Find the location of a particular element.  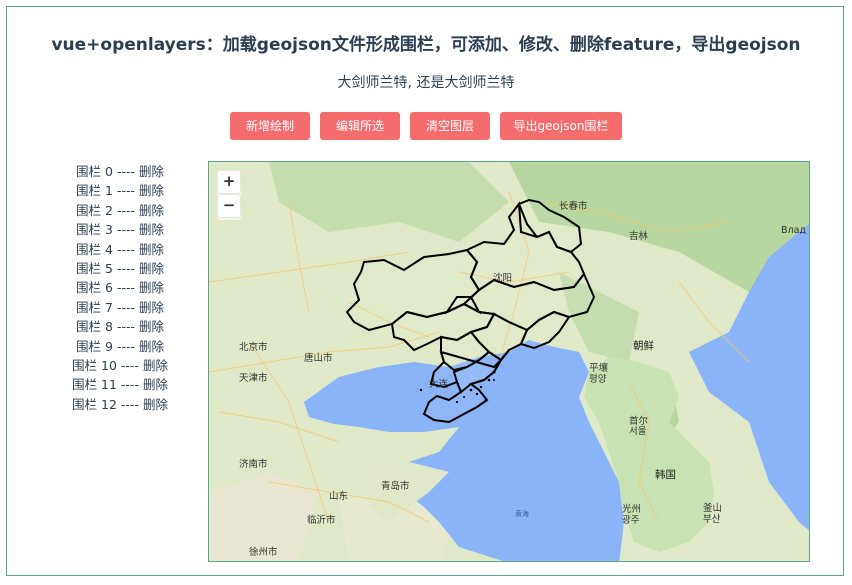

fence-list-item: 围栏 11 ---- 删除 is located at coordinates (120, 384).